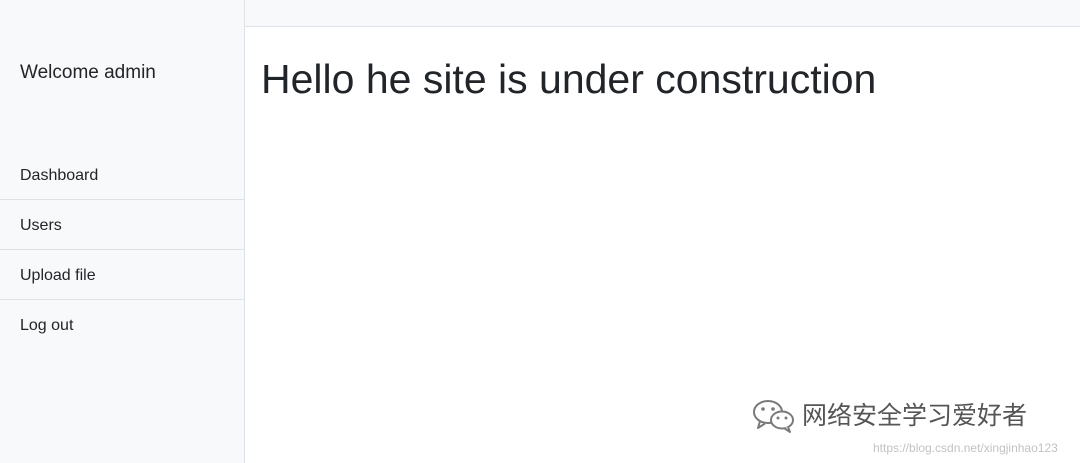  What do you see at coordinates (569, 79) in the screenshot?
I see `page-title: Hello he site is under construction` at bounding box center [569, 79].